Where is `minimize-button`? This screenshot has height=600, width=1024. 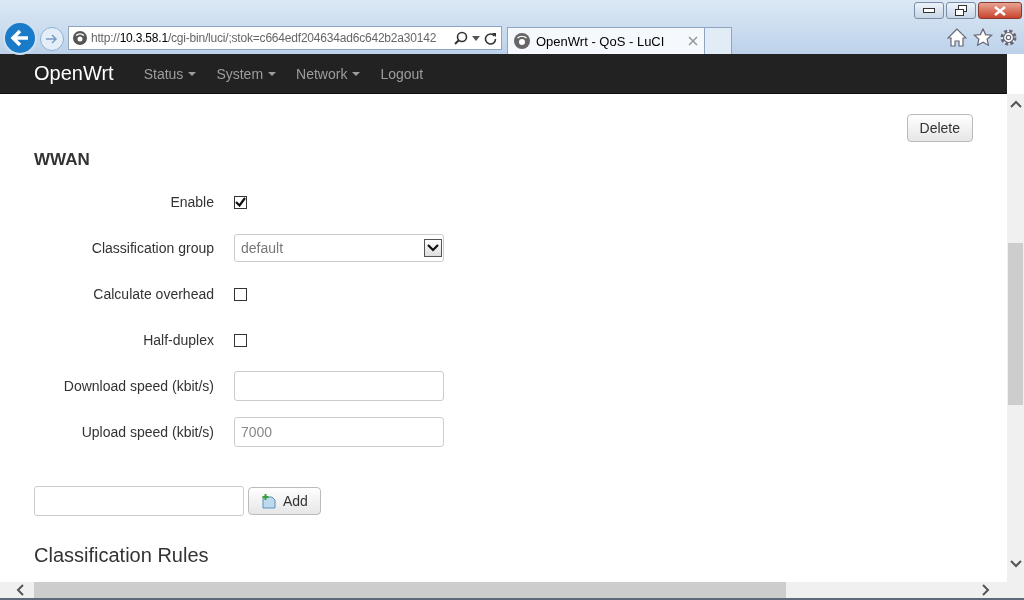 minimize-button is located at coordinates (929, 10).